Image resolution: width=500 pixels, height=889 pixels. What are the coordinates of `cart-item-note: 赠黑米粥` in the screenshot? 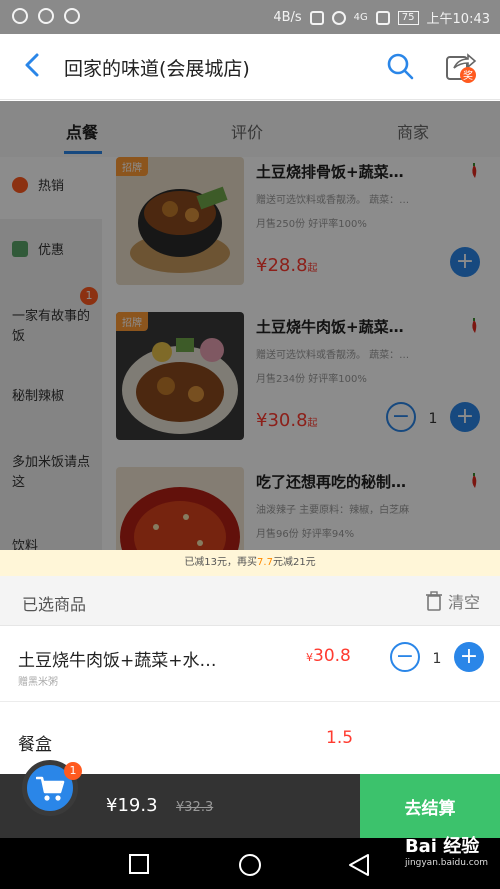 It's located at (38, 682).